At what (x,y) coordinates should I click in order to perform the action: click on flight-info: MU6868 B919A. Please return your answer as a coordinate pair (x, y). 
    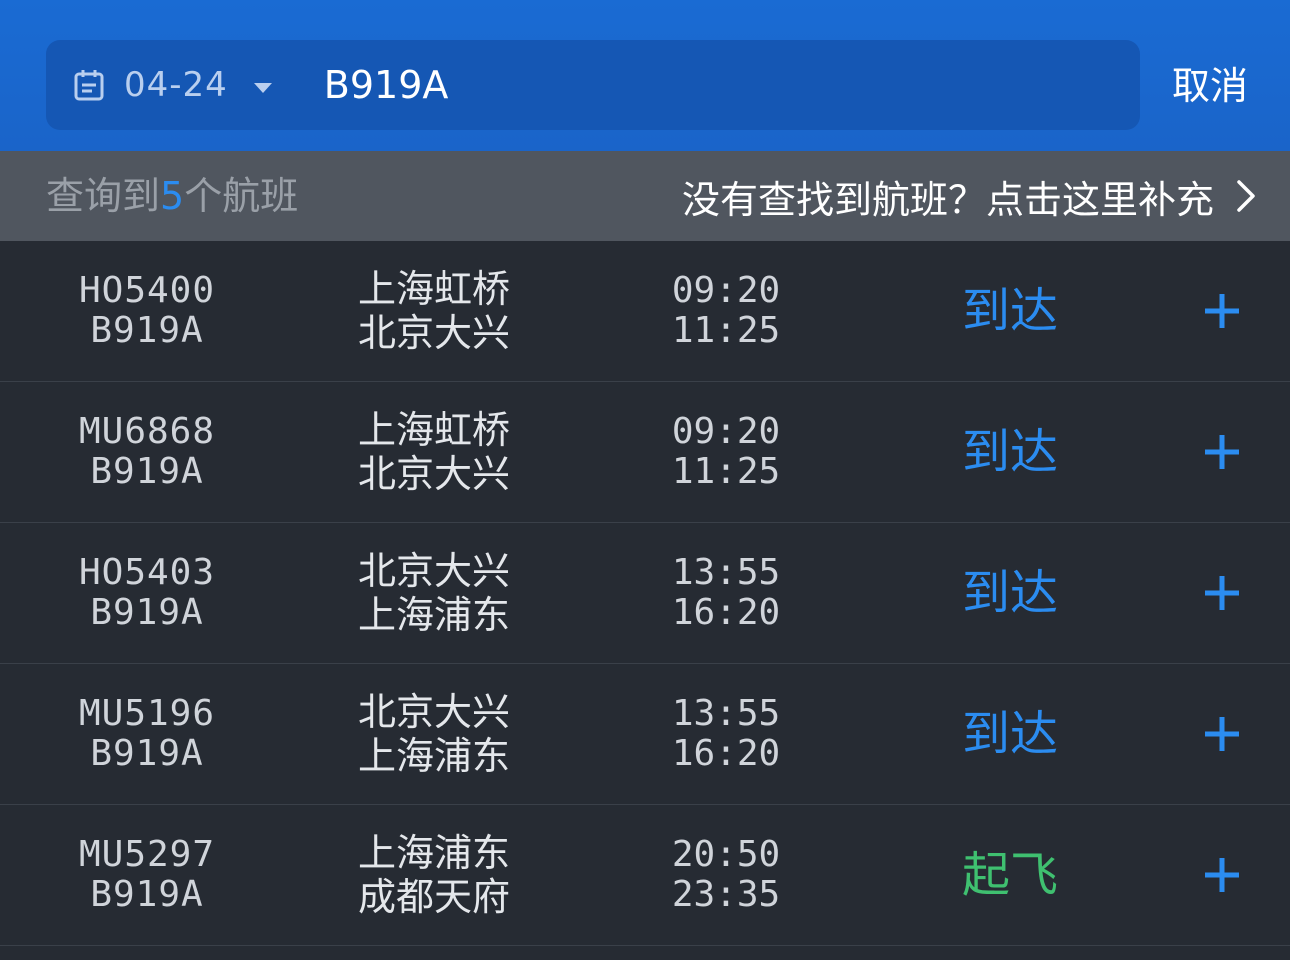
    Looking at the image, I should click on (147, 452).